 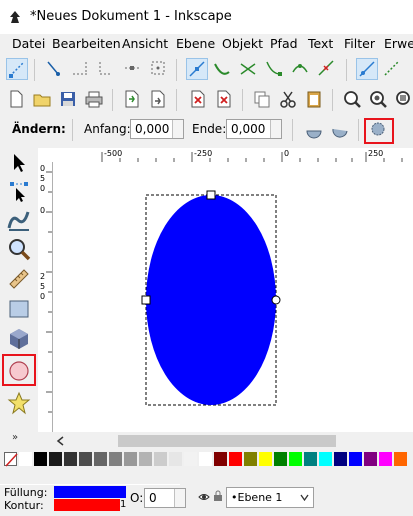 I want to click on open-arc-button, so click(x=341, y=130).